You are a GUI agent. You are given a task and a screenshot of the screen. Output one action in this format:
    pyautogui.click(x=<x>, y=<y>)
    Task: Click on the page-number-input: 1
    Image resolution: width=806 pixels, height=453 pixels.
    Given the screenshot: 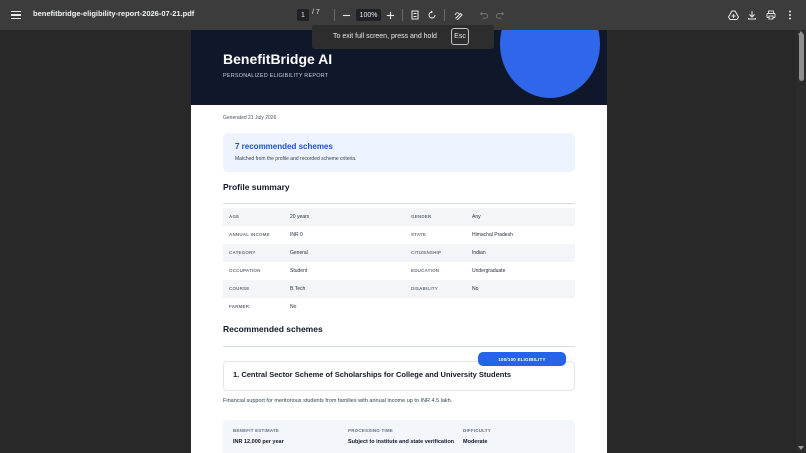 What is the action you would take?
    pyautogui.click(x=303, y=15)
    